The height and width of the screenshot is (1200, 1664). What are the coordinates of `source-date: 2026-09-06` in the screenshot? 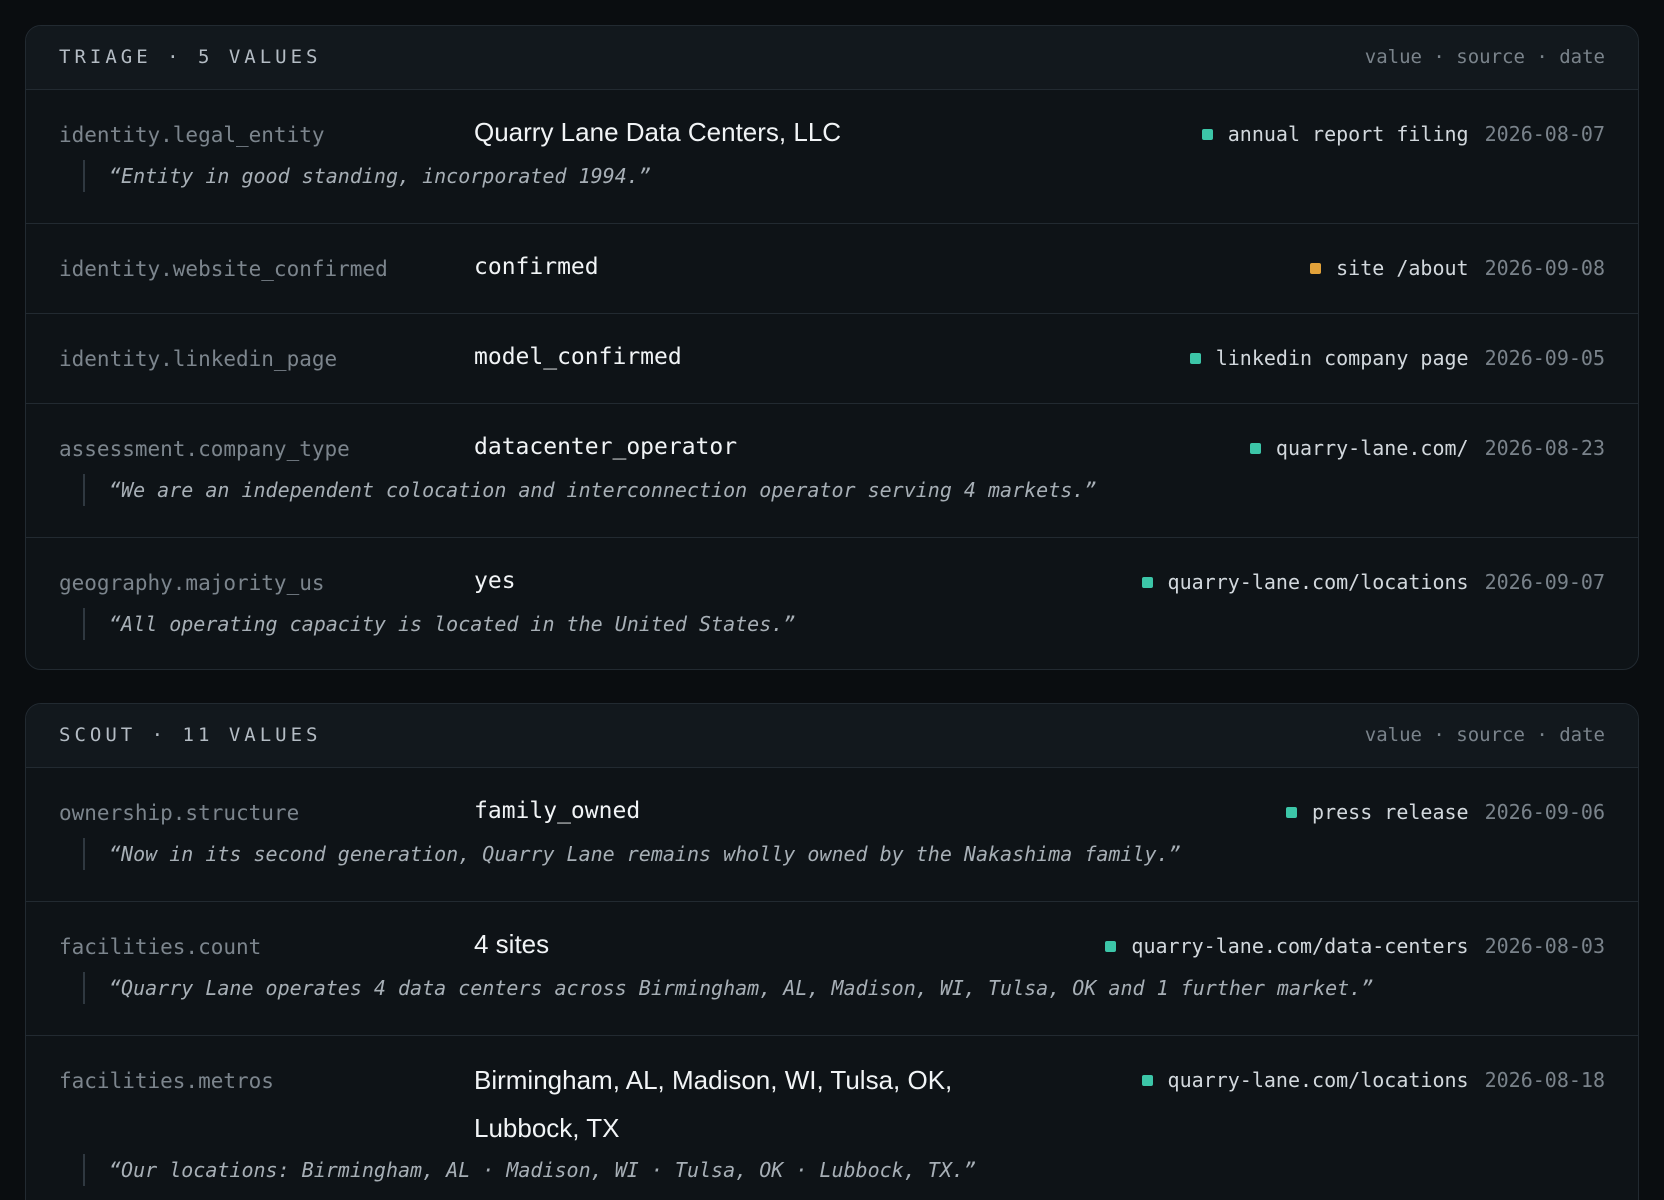 It's located at (1544, 812).